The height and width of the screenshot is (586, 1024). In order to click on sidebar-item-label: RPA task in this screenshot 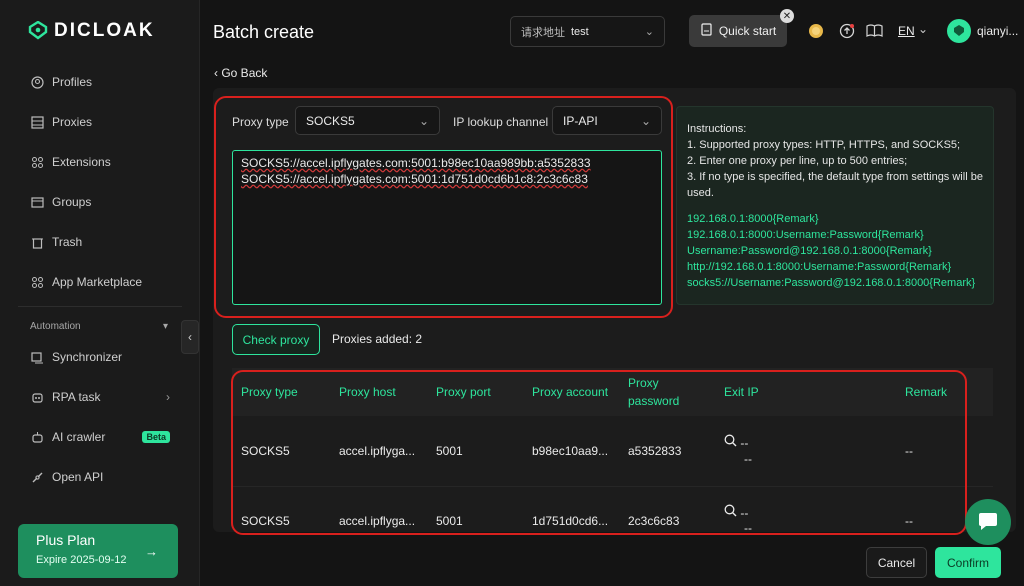, I will do `click(76, 397)`.